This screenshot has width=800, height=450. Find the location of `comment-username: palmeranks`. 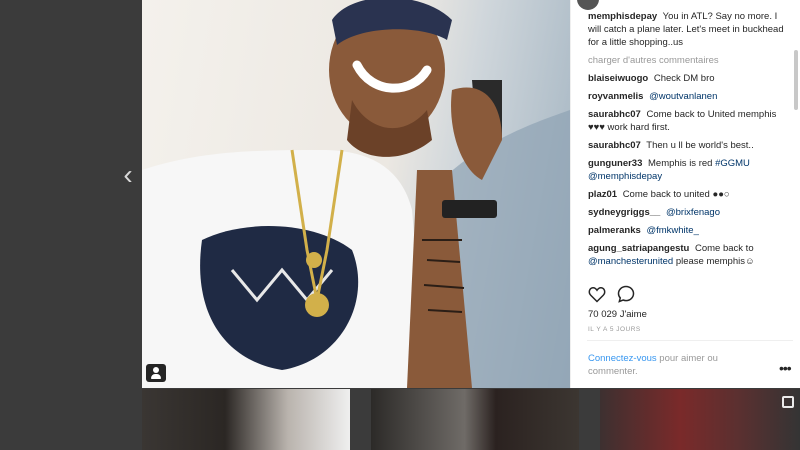

comment-username: palmeranks is located at coordinates (614, 230).